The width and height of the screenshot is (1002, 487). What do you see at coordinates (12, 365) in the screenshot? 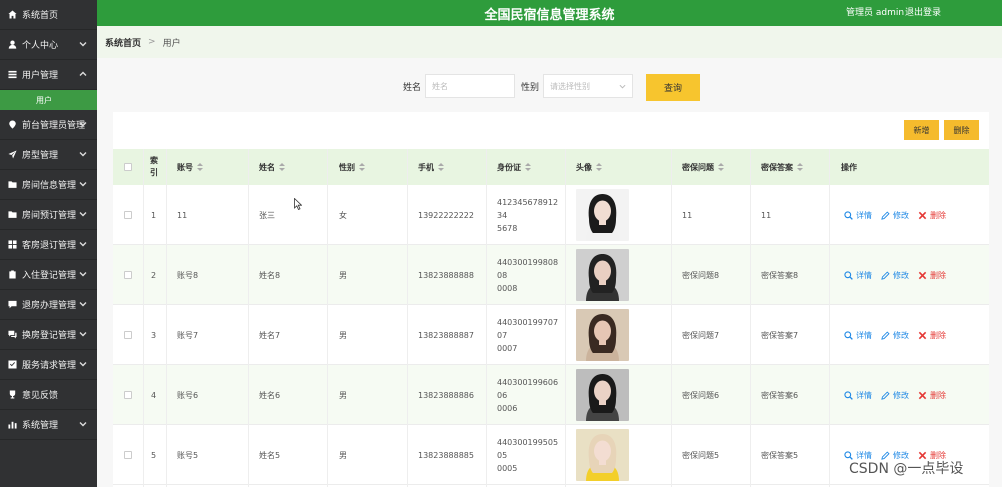
I see `check-icon` at bounding box center [12, 365].